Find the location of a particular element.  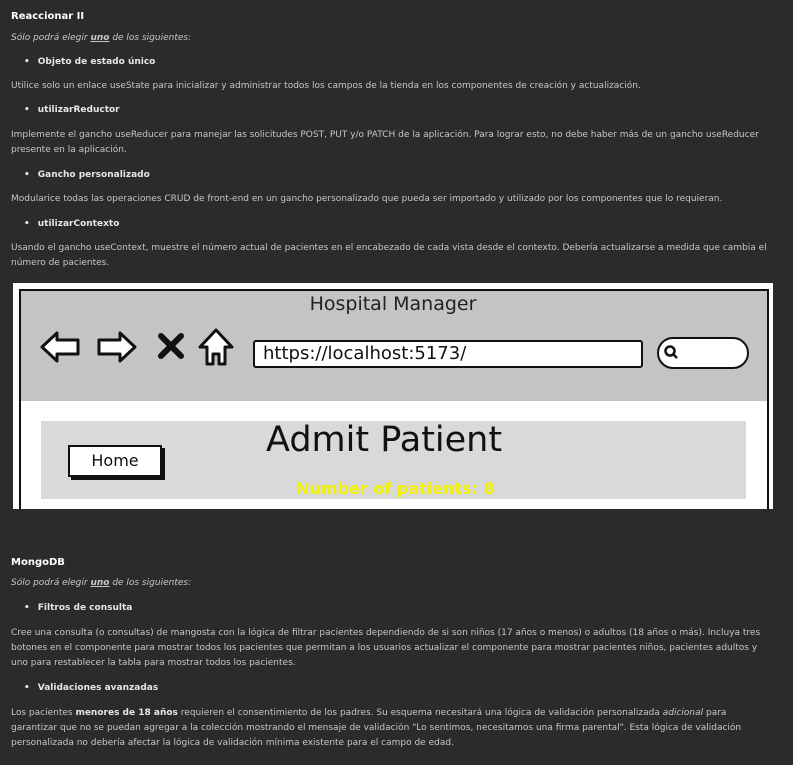

option-title: Validaciones avanzadas is located at coordinates (91, 688).